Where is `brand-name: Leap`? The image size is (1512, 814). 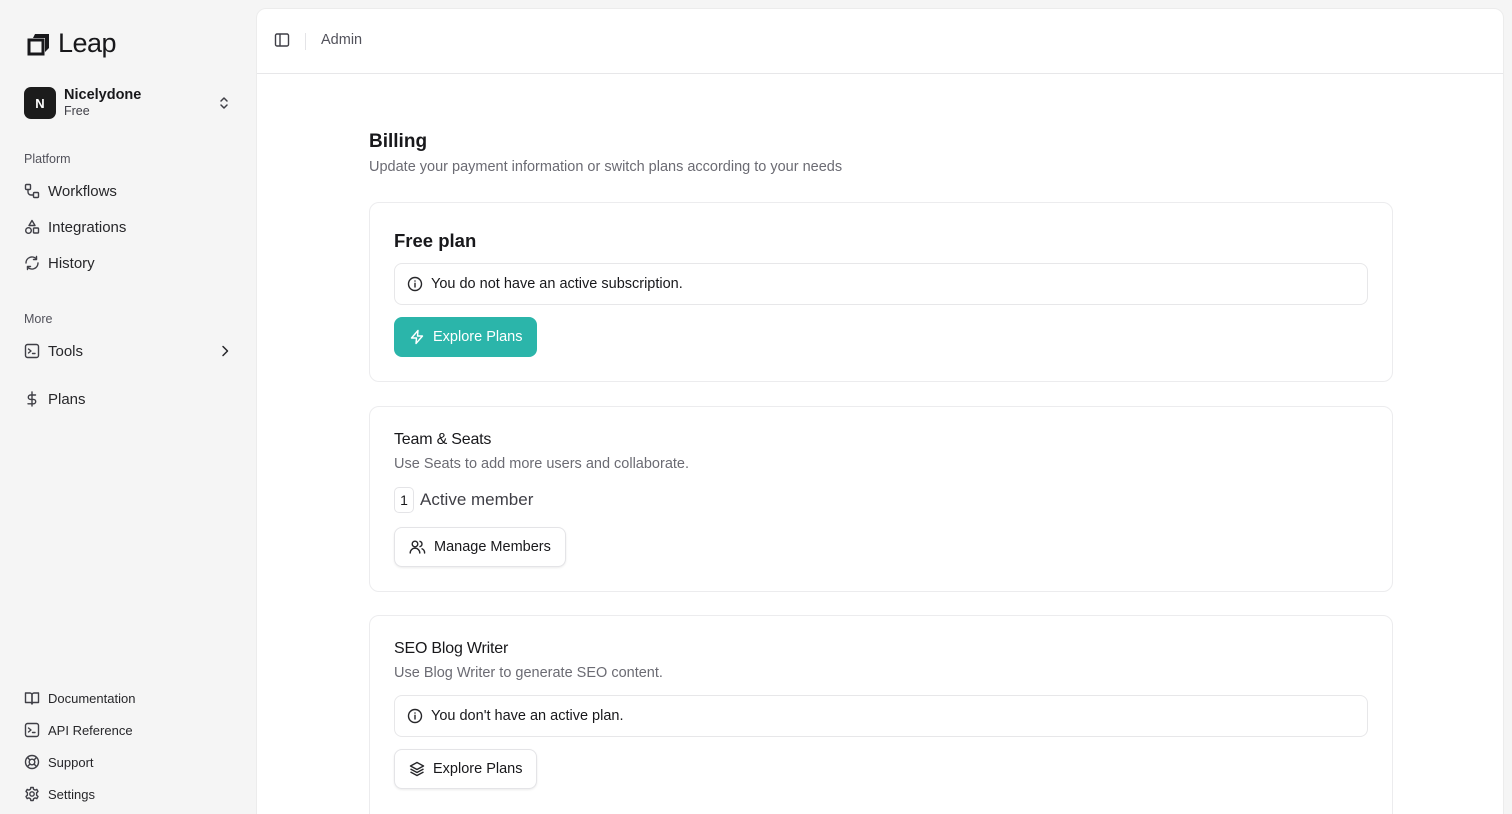
brand-name: Leap is located at coordinates (87, 43).